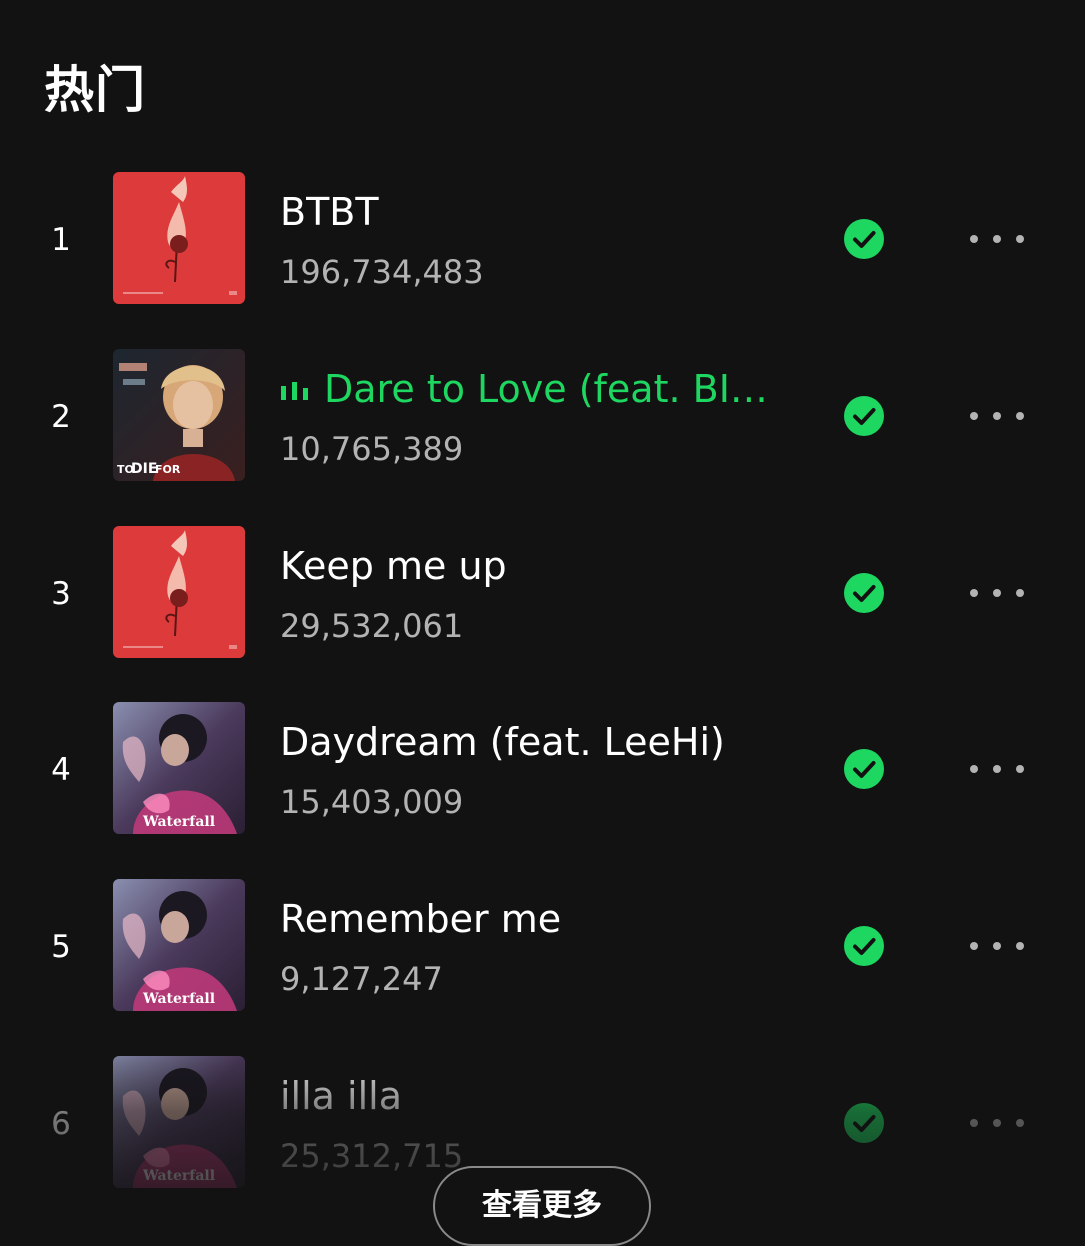 The image size is (1085, 1246). What do you see at coordinates (329, 212) in the screenshot?
I see `track-title: BTBT` at bounding box center [329, 212].